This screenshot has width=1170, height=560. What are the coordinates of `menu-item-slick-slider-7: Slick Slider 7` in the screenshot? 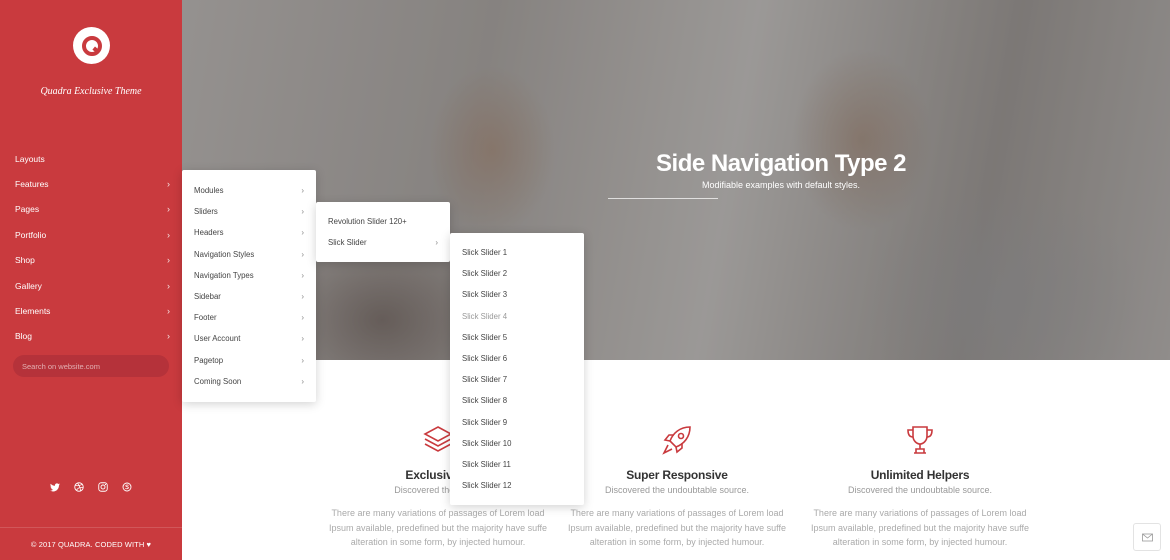 It's located at (517, 379).